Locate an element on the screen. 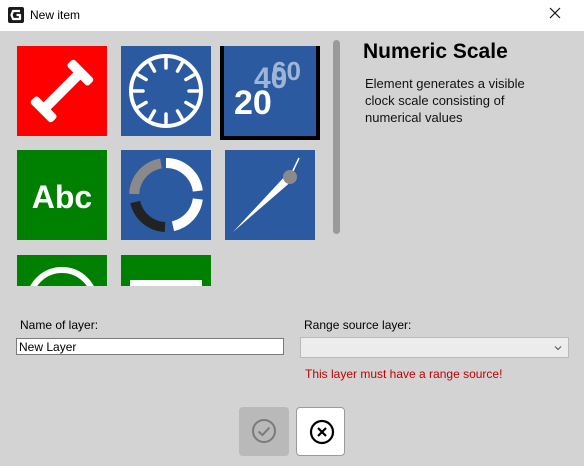 The image size is (584, 466). tile-clock-scale is located at coordinates (166, 91).